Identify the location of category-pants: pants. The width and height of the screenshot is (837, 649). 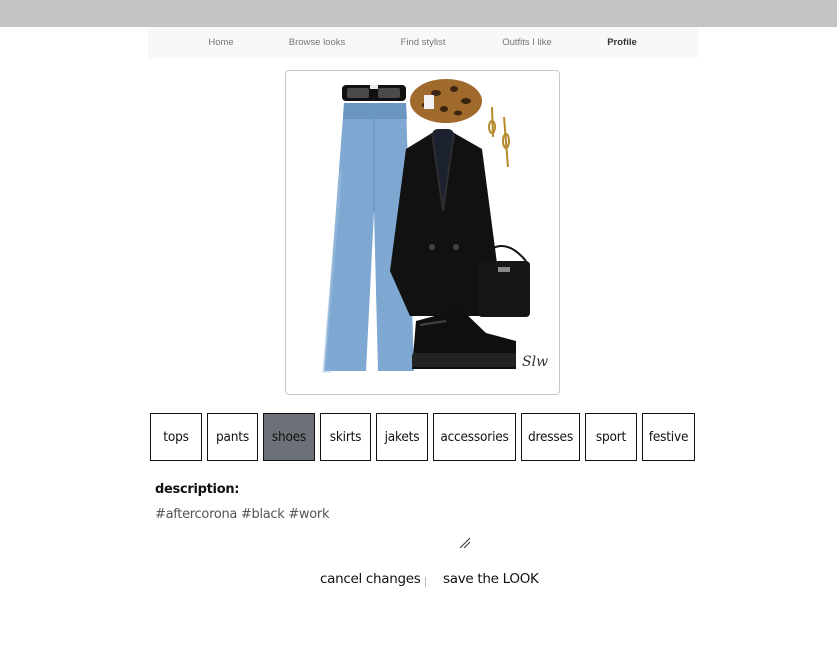
(232, 437).